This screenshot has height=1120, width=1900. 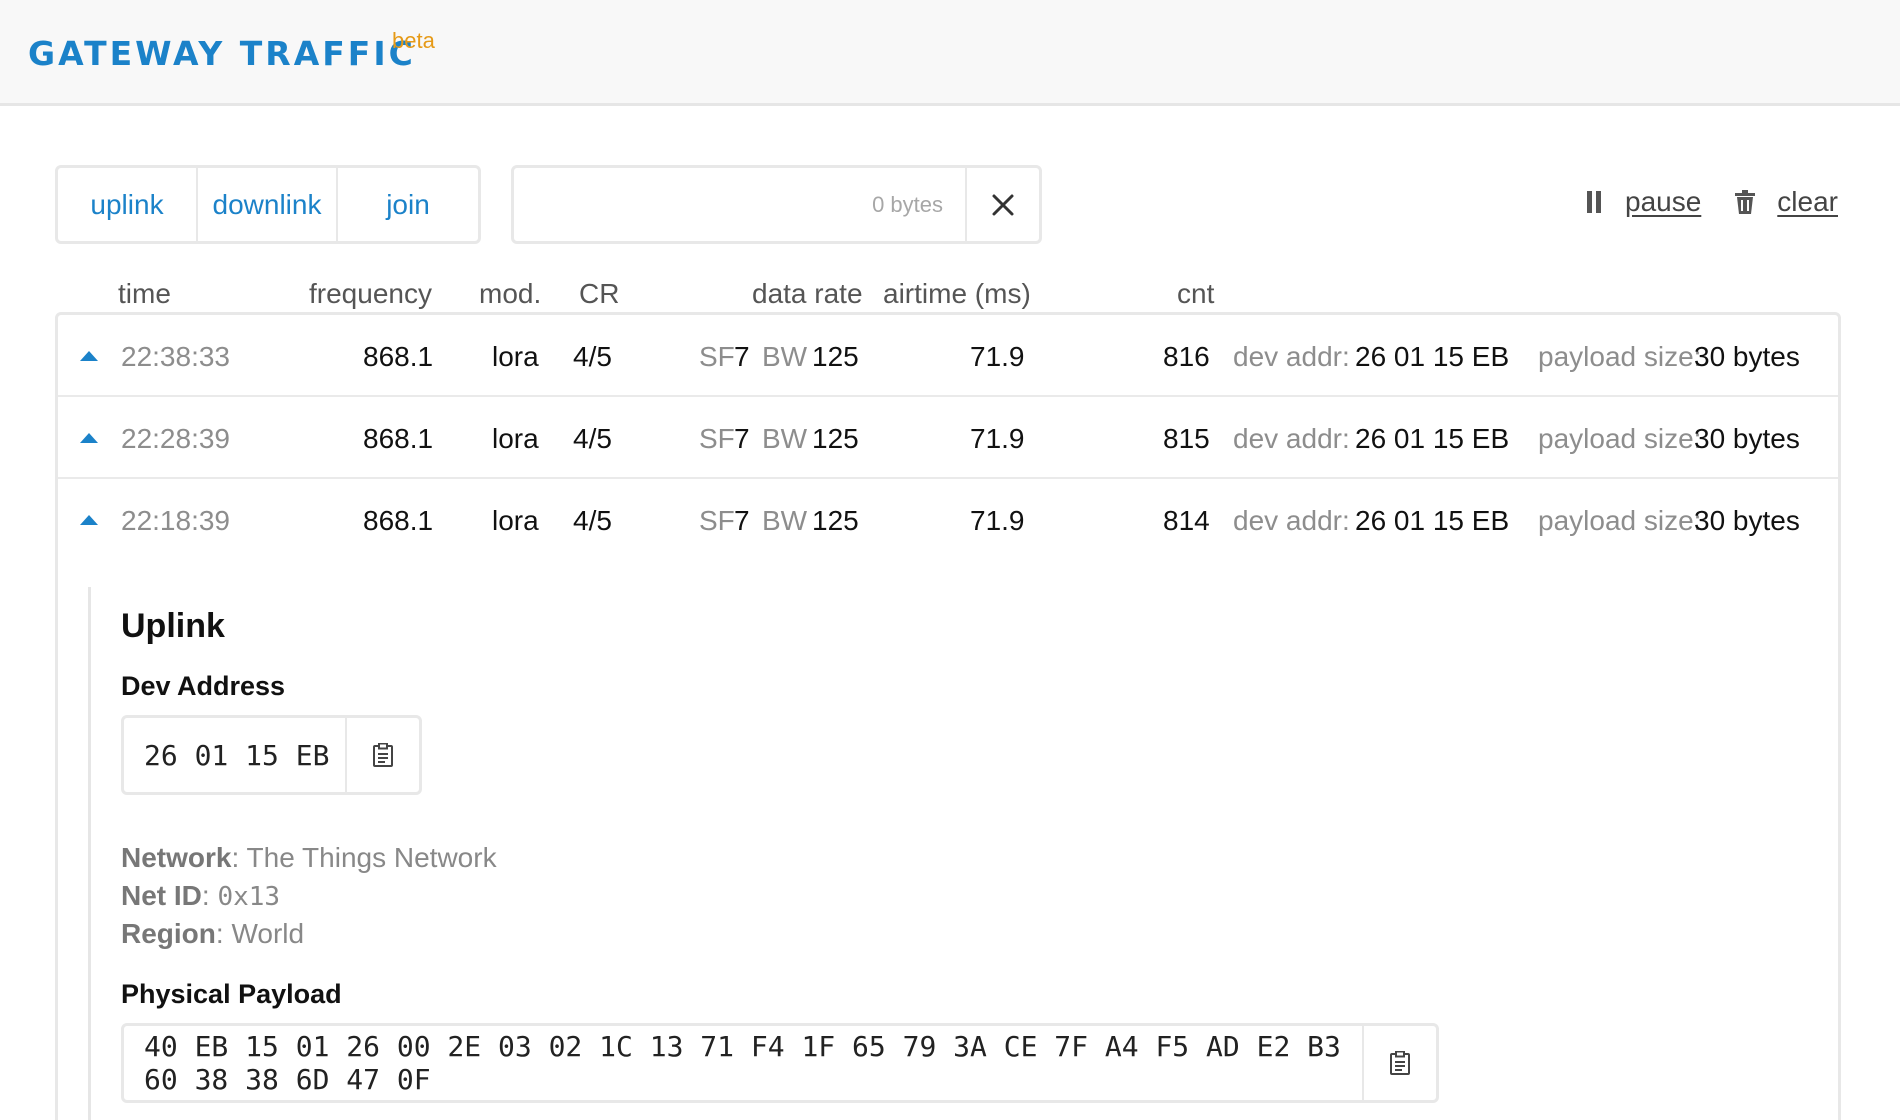 What do you see at coordinates (1663, 201) in the screenshot?
I see `pause-label: pause` at bounding box center [1663, 201].